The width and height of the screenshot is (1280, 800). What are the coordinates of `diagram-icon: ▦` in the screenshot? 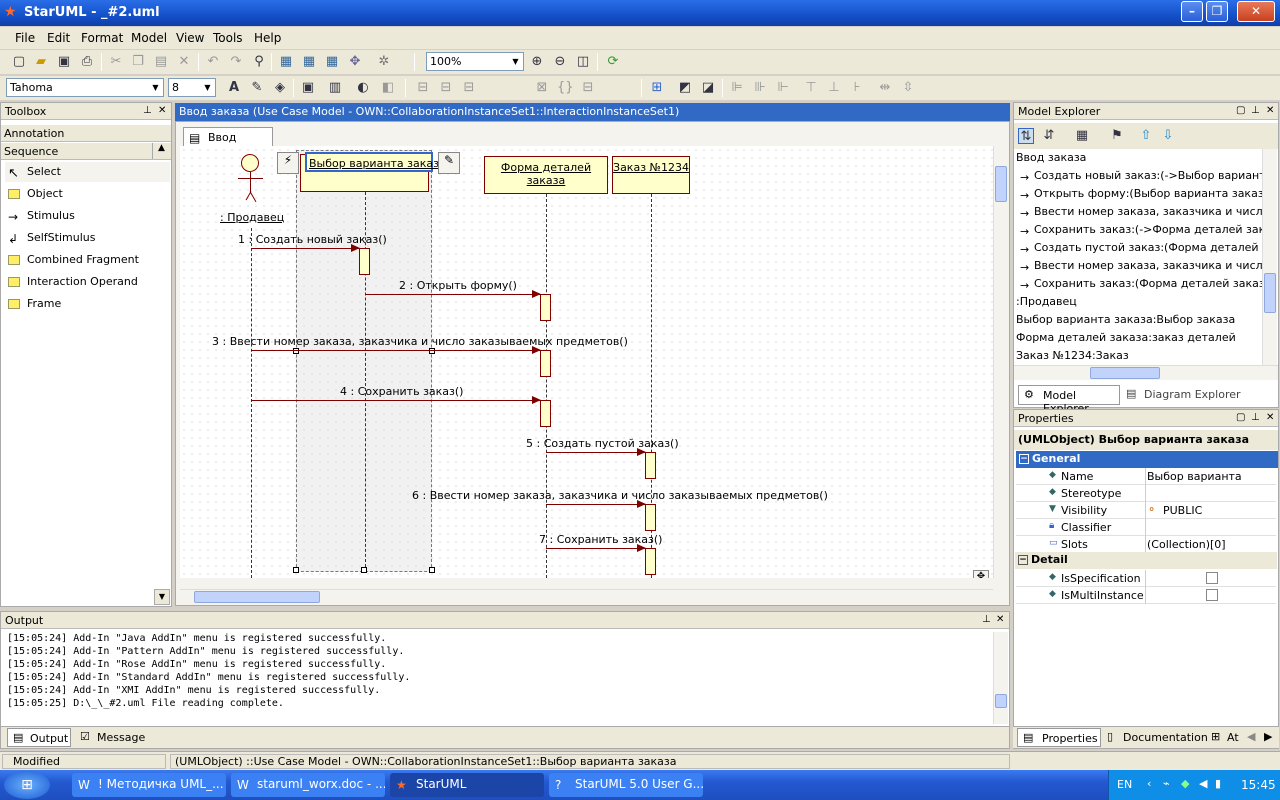 It's located at (286, 62).